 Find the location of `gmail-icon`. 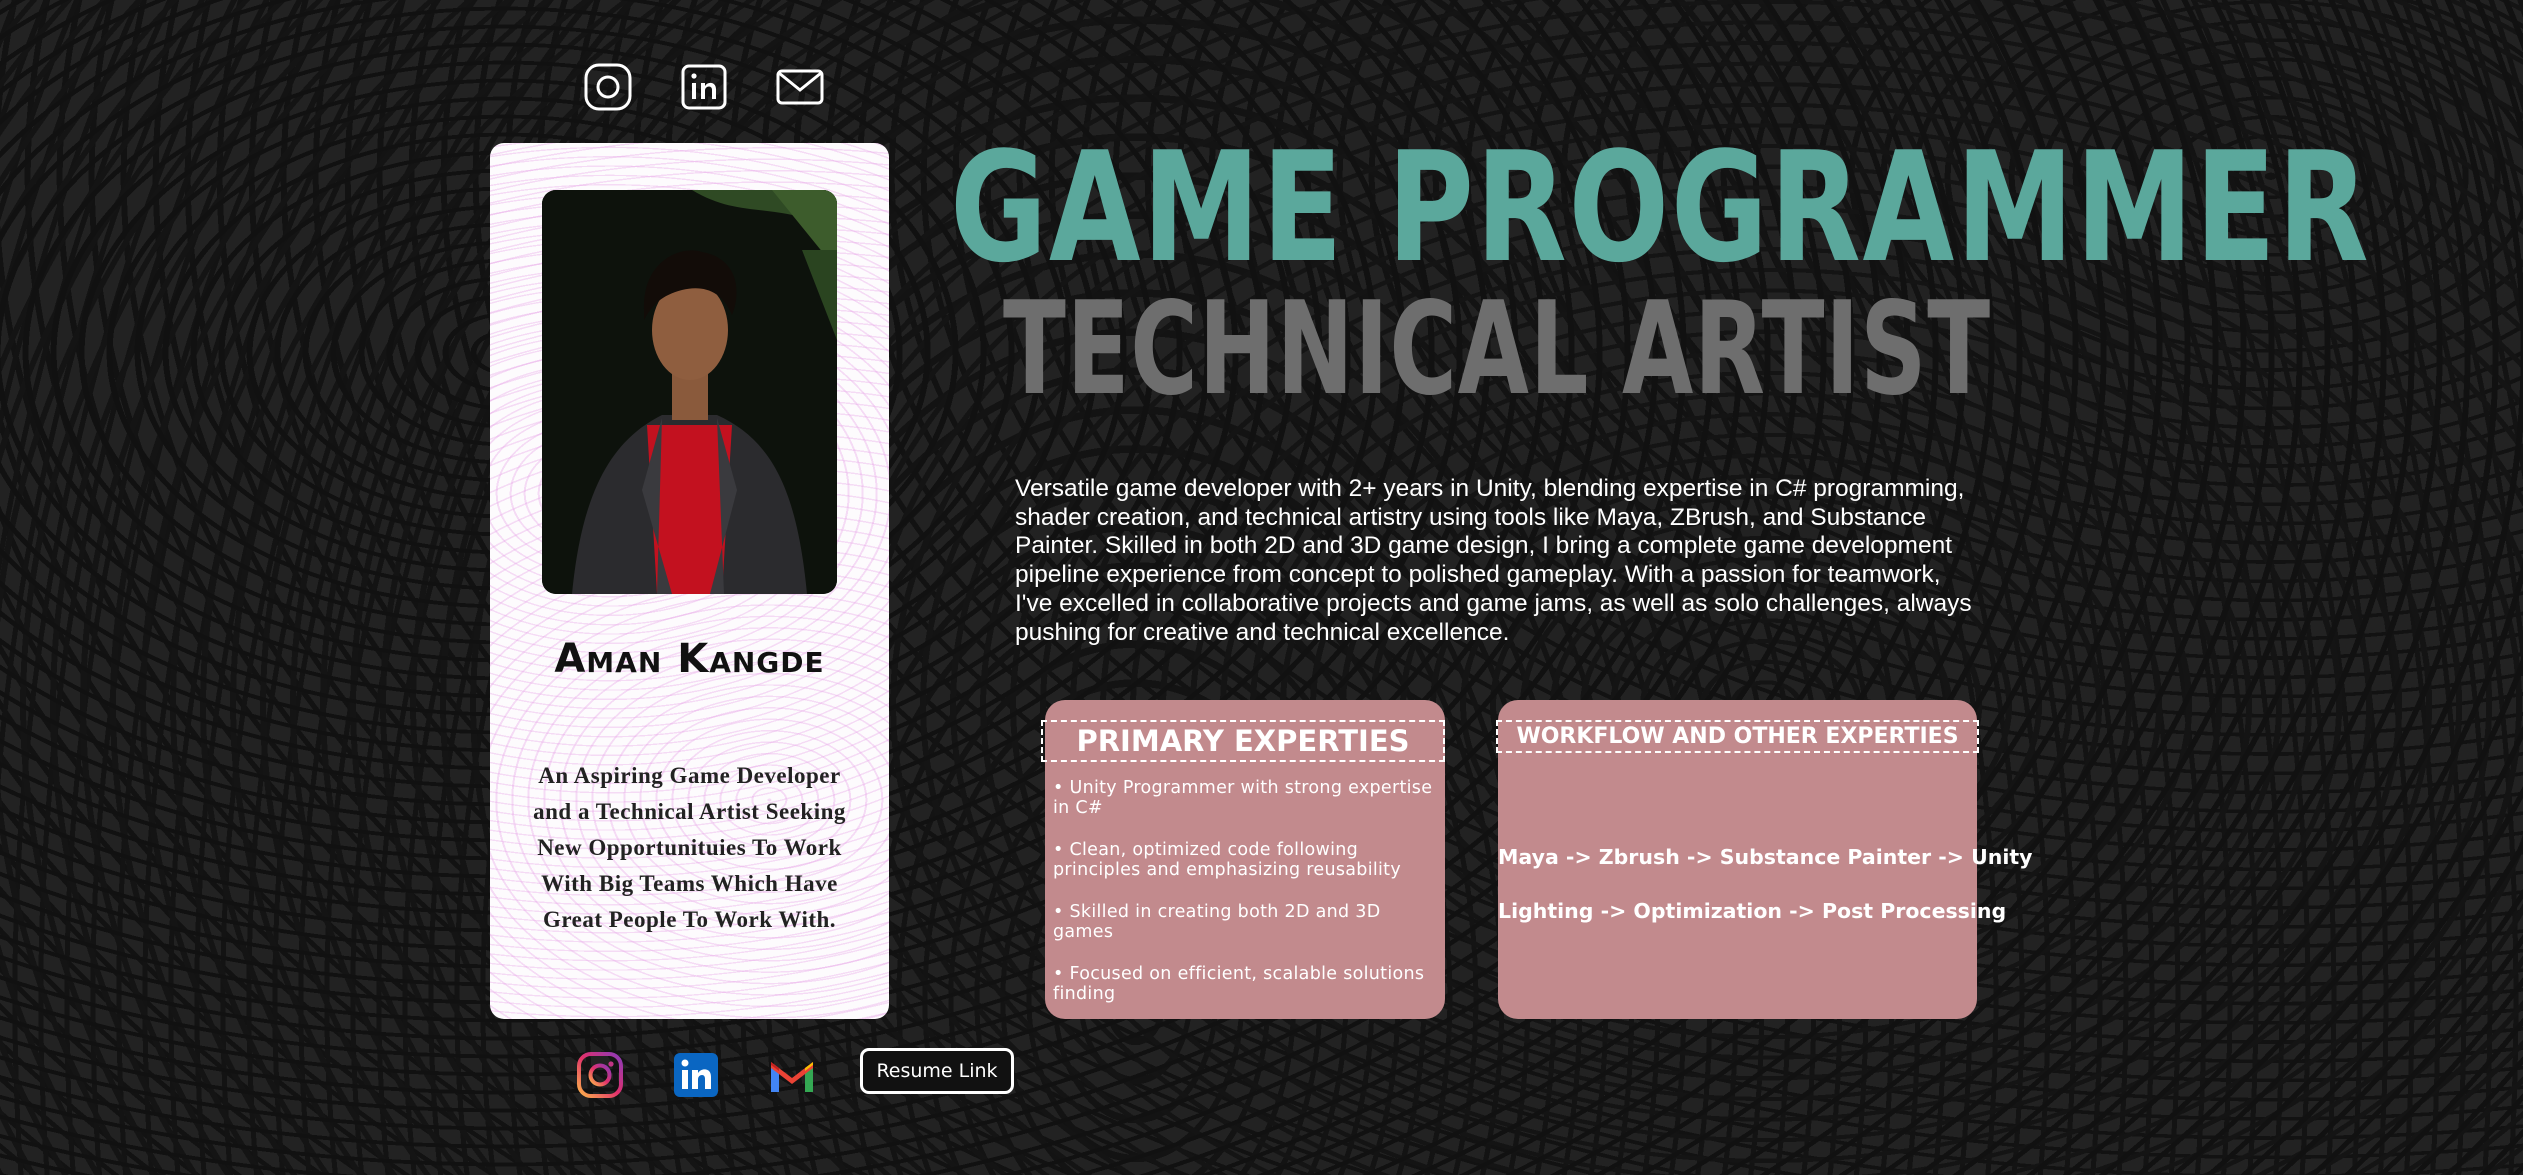

gmail-icon is located at coordinates (792, 1075).